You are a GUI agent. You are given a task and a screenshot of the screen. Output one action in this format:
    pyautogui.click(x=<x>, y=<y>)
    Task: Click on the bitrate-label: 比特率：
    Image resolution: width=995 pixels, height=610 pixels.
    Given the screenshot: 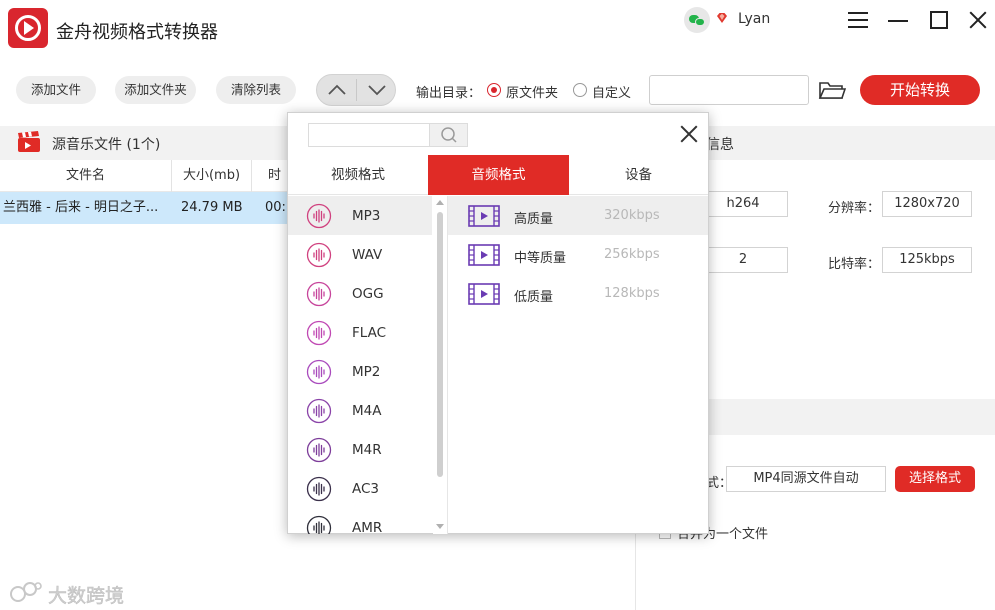 What is the action you would take?
    pyautogui.click(x=854, y=264)
    